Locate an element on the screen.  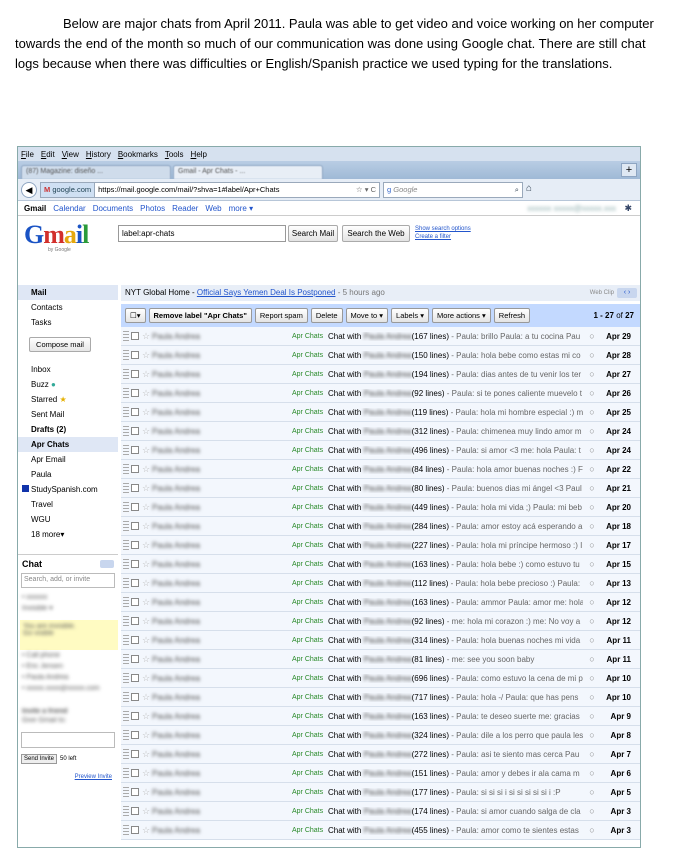
compose-mail-button: Compose mail is located at coordinates (60, 344).